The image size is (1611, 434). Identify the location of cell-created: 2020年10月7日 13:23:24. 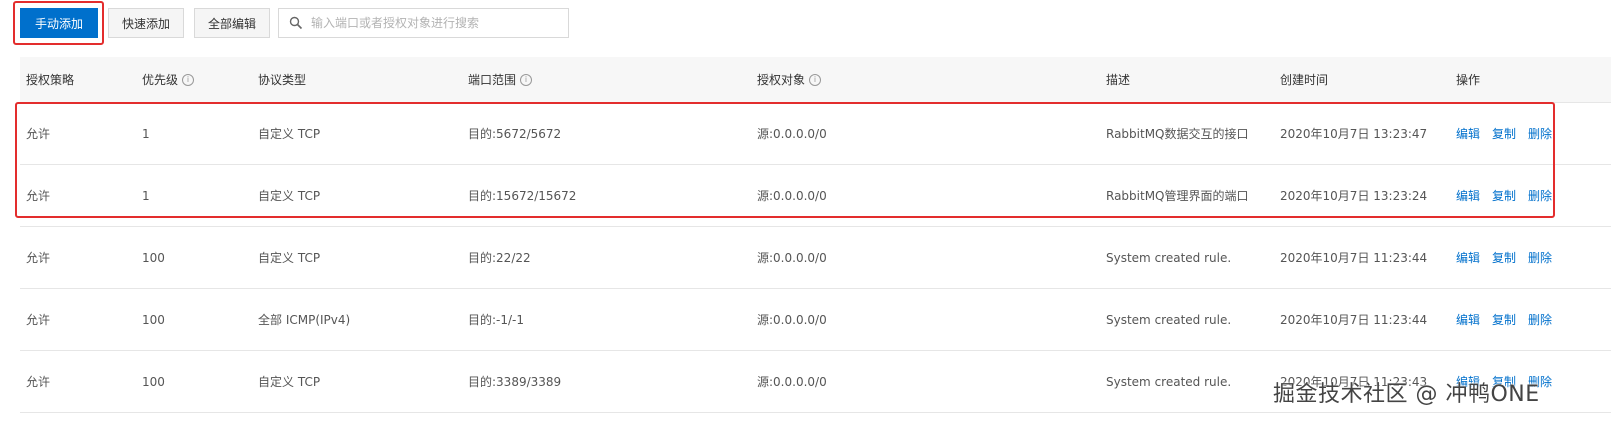
(1354, 196).